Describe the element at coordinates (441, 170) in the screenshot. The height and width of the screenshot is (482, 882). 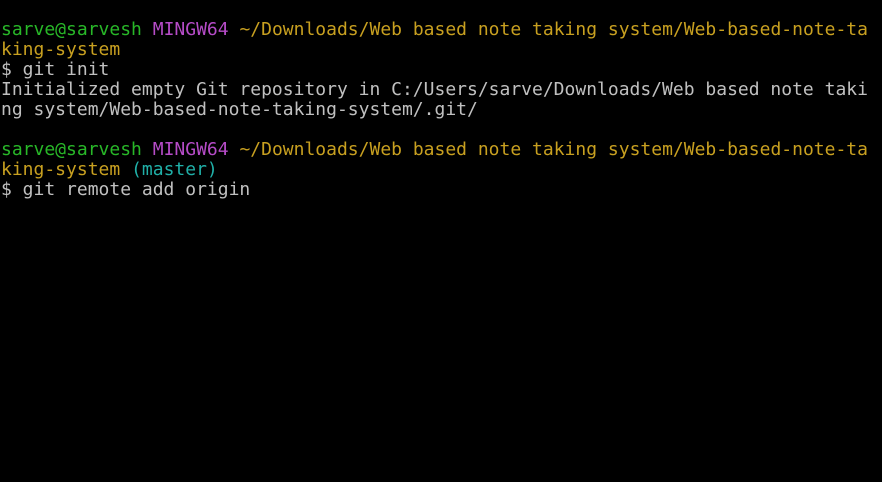
I see `prompt-path-continuation: king-system (master)` at that location.